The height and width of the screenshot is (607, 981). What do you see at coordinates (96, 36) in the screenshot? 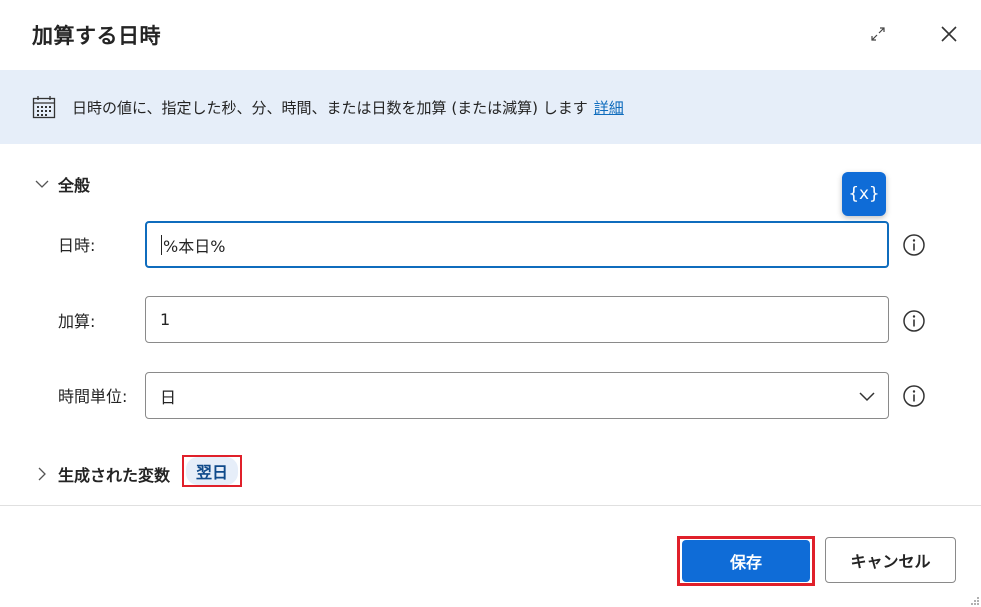
I see `dialog-title: 加算する日時` at bounding box center [96, 36].